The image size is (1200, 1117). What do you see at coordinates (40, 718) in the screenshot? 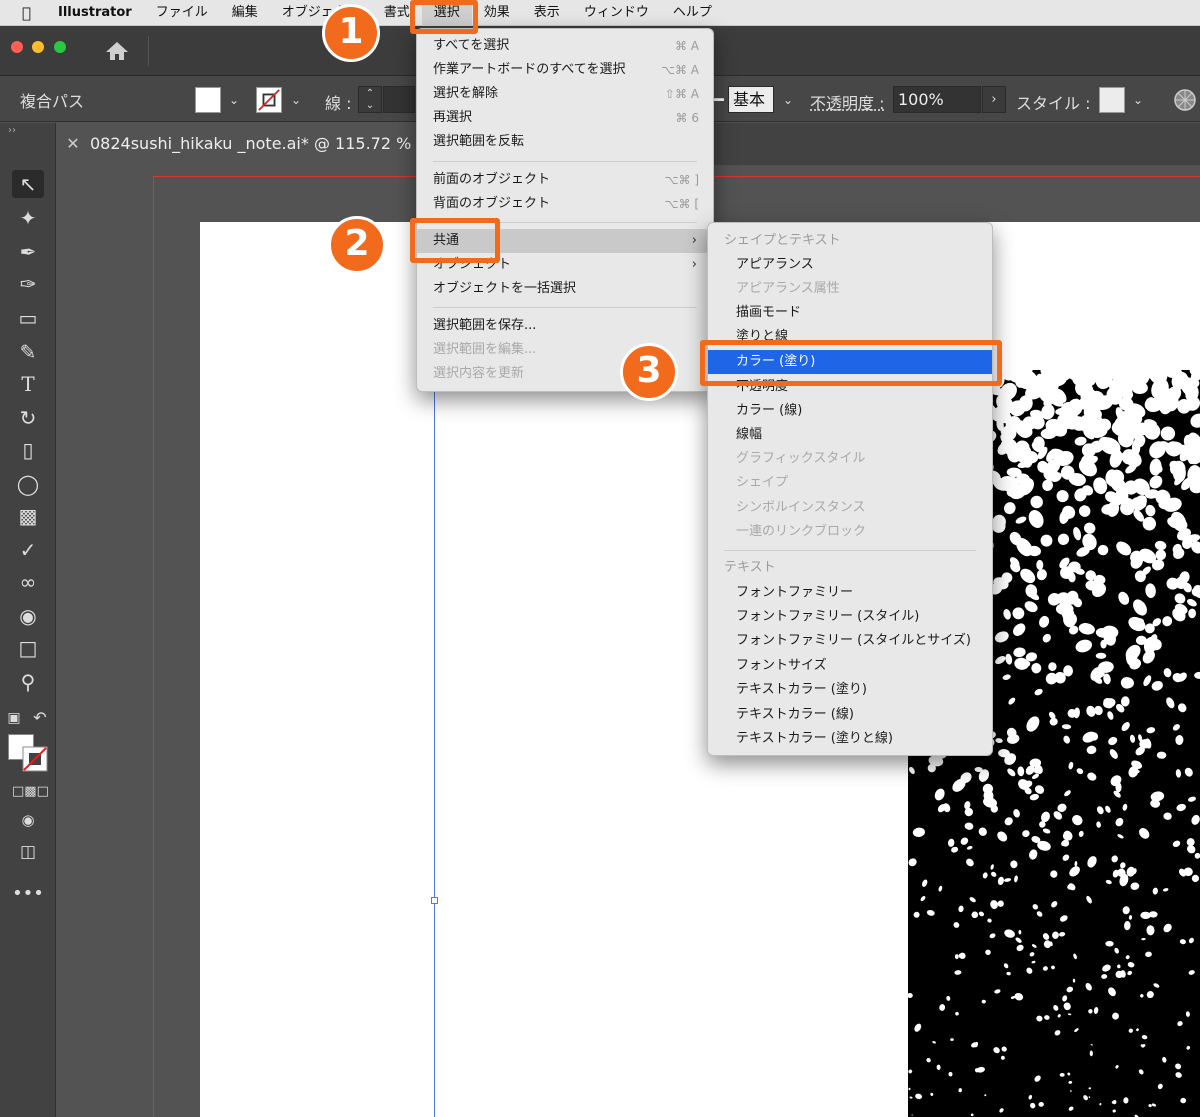
I see `swap-fill-stroke-icon: ↶` at bounding box center [40, 718].